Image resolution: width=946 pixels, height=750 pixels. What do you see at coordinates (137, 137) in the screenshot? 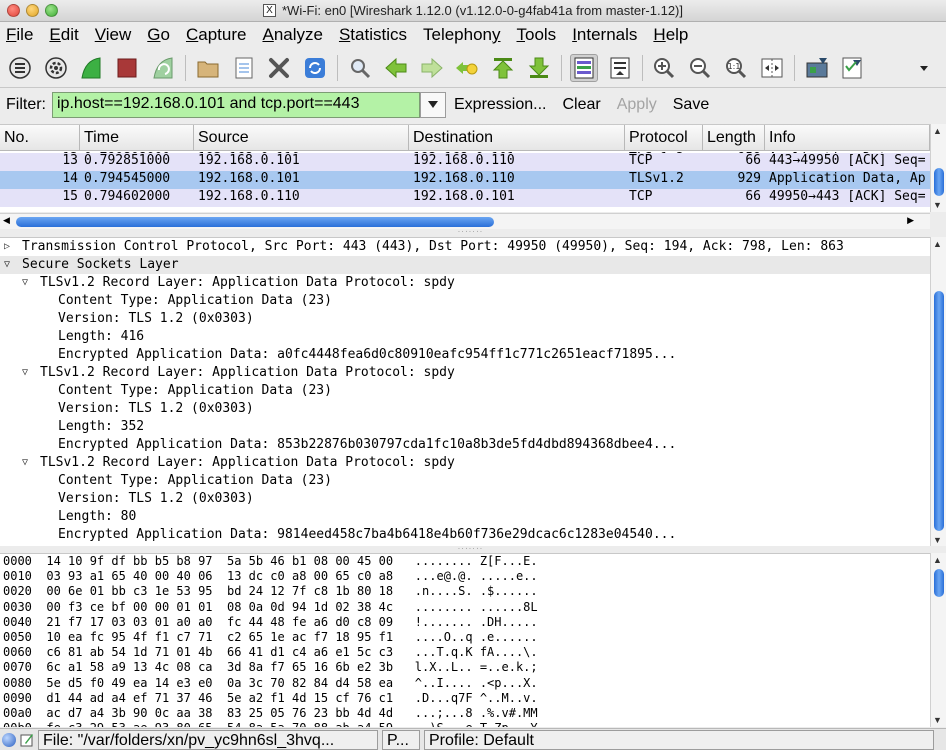
I see `column-header-time: Time` at bounding box center [137, 137].